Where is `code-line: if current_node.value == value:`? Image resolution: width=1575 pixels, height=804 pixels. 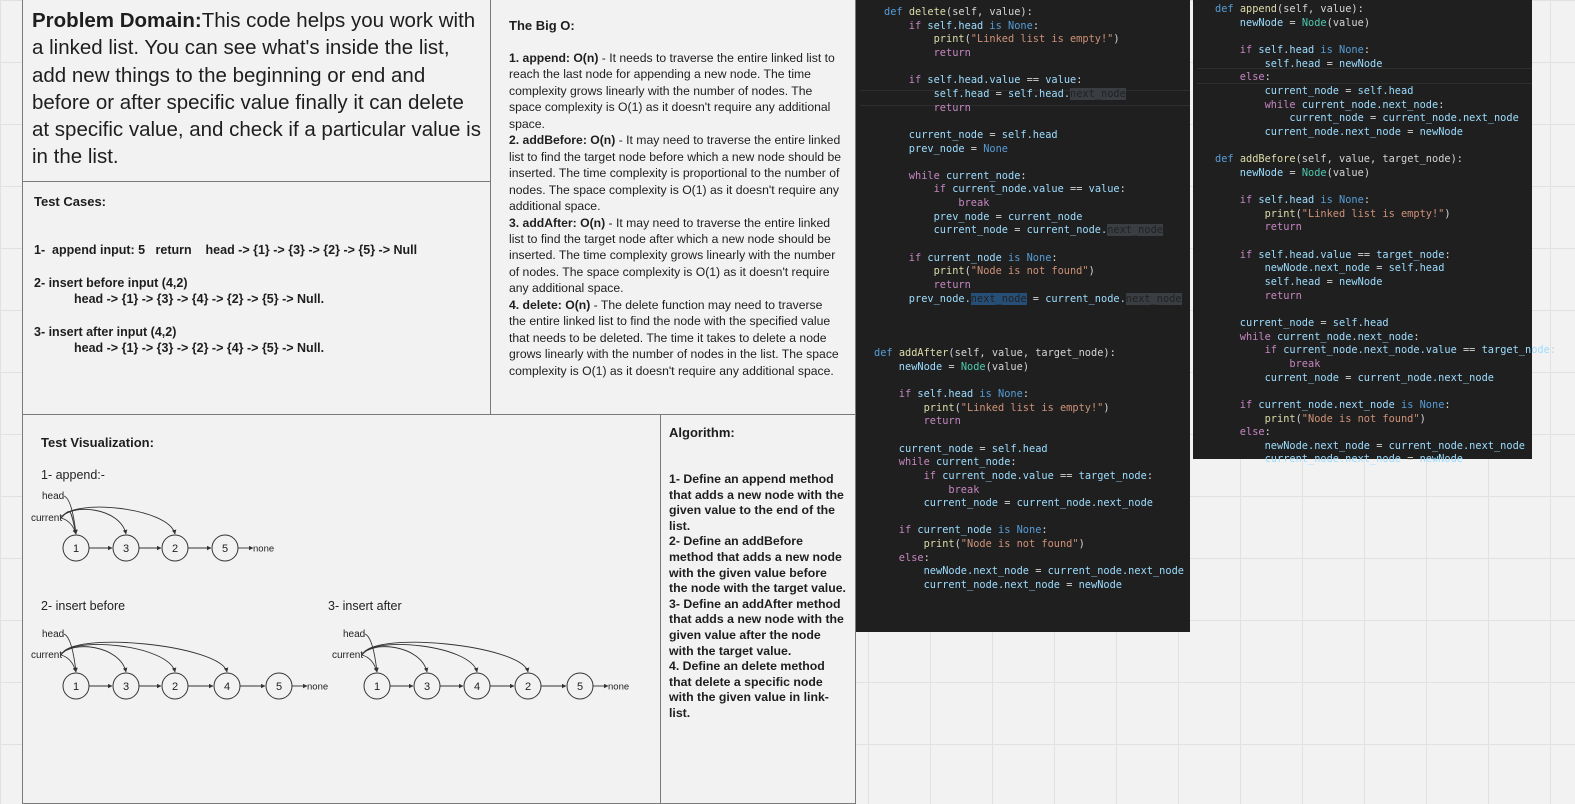
code-line: if current_node.value == value: is located at coordinates (1005, 189).